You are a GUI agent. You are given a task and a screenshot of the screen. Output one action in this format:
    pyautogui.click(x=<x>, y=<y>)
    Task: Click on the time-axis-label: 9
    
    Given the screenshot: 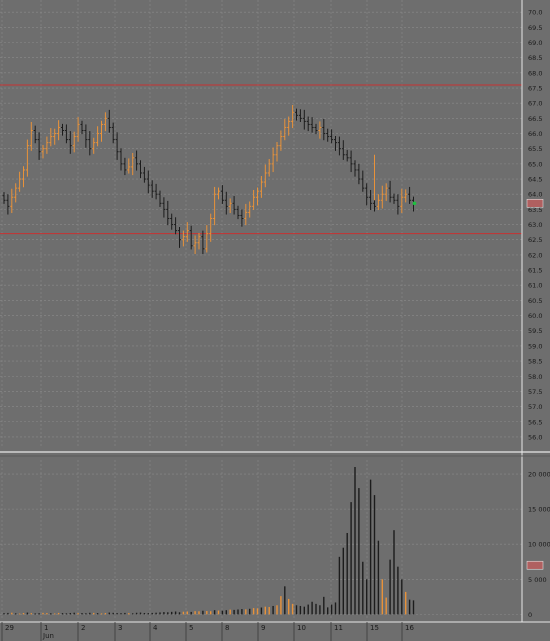 What is the action you would take?
    pyautogui.click(x=263, y=628)
    